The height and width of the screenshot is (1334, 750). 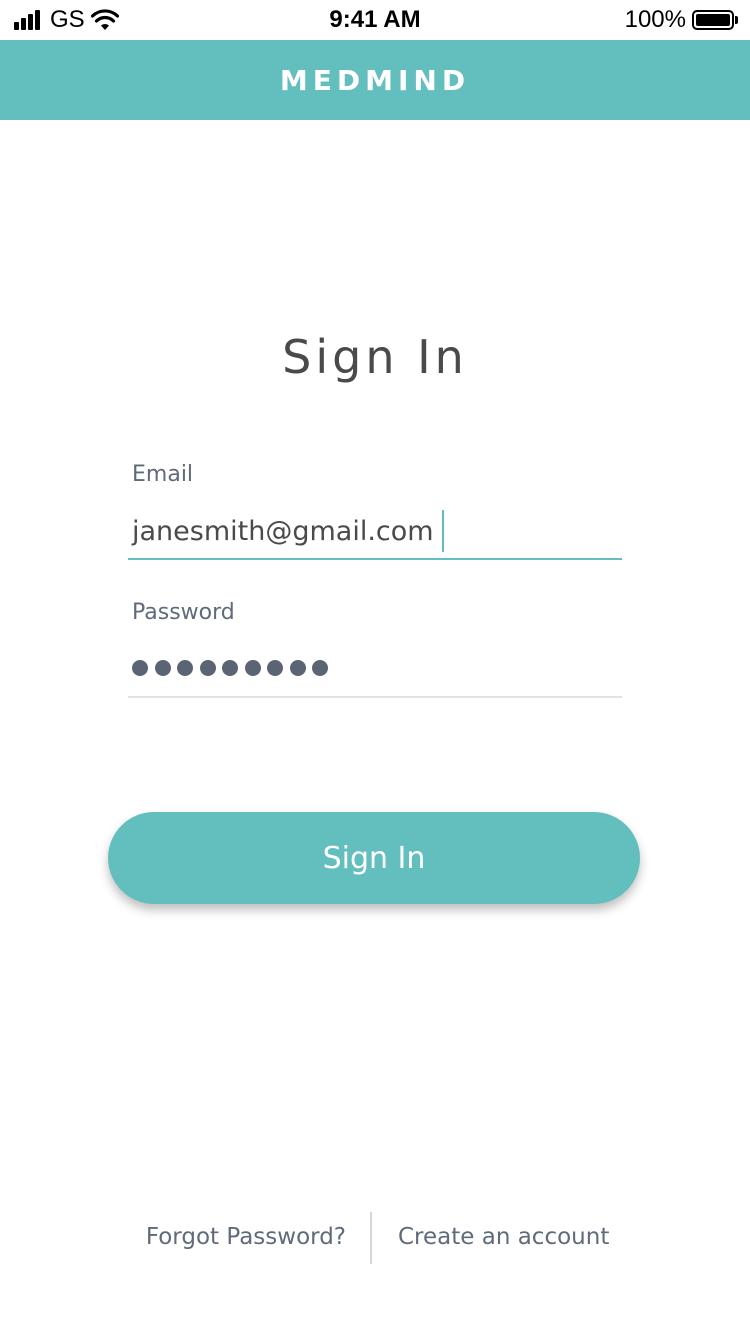 I want to click on email-field: janesmith@gmail.com, so click(x=375, y=532).